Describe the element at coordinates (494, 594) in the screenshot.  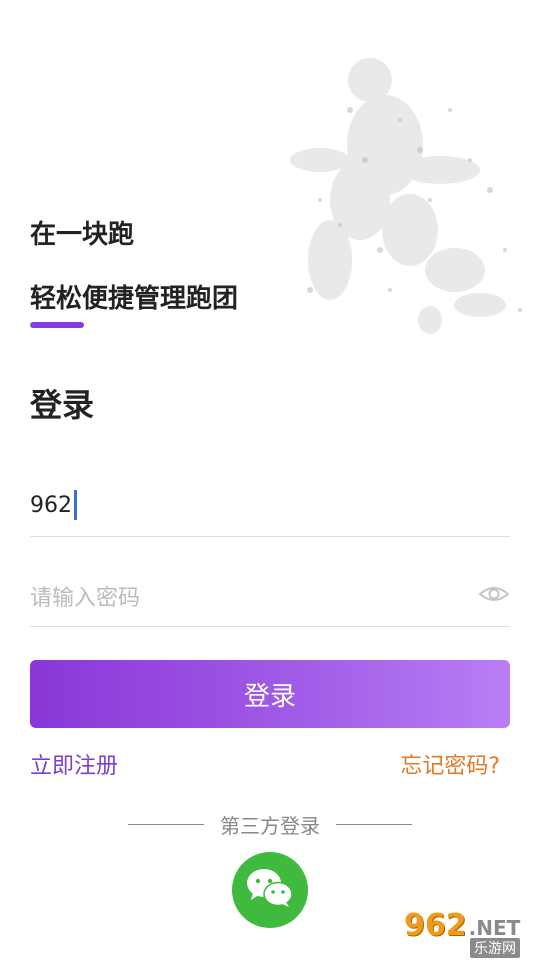
I see `eye-icon` at that location.